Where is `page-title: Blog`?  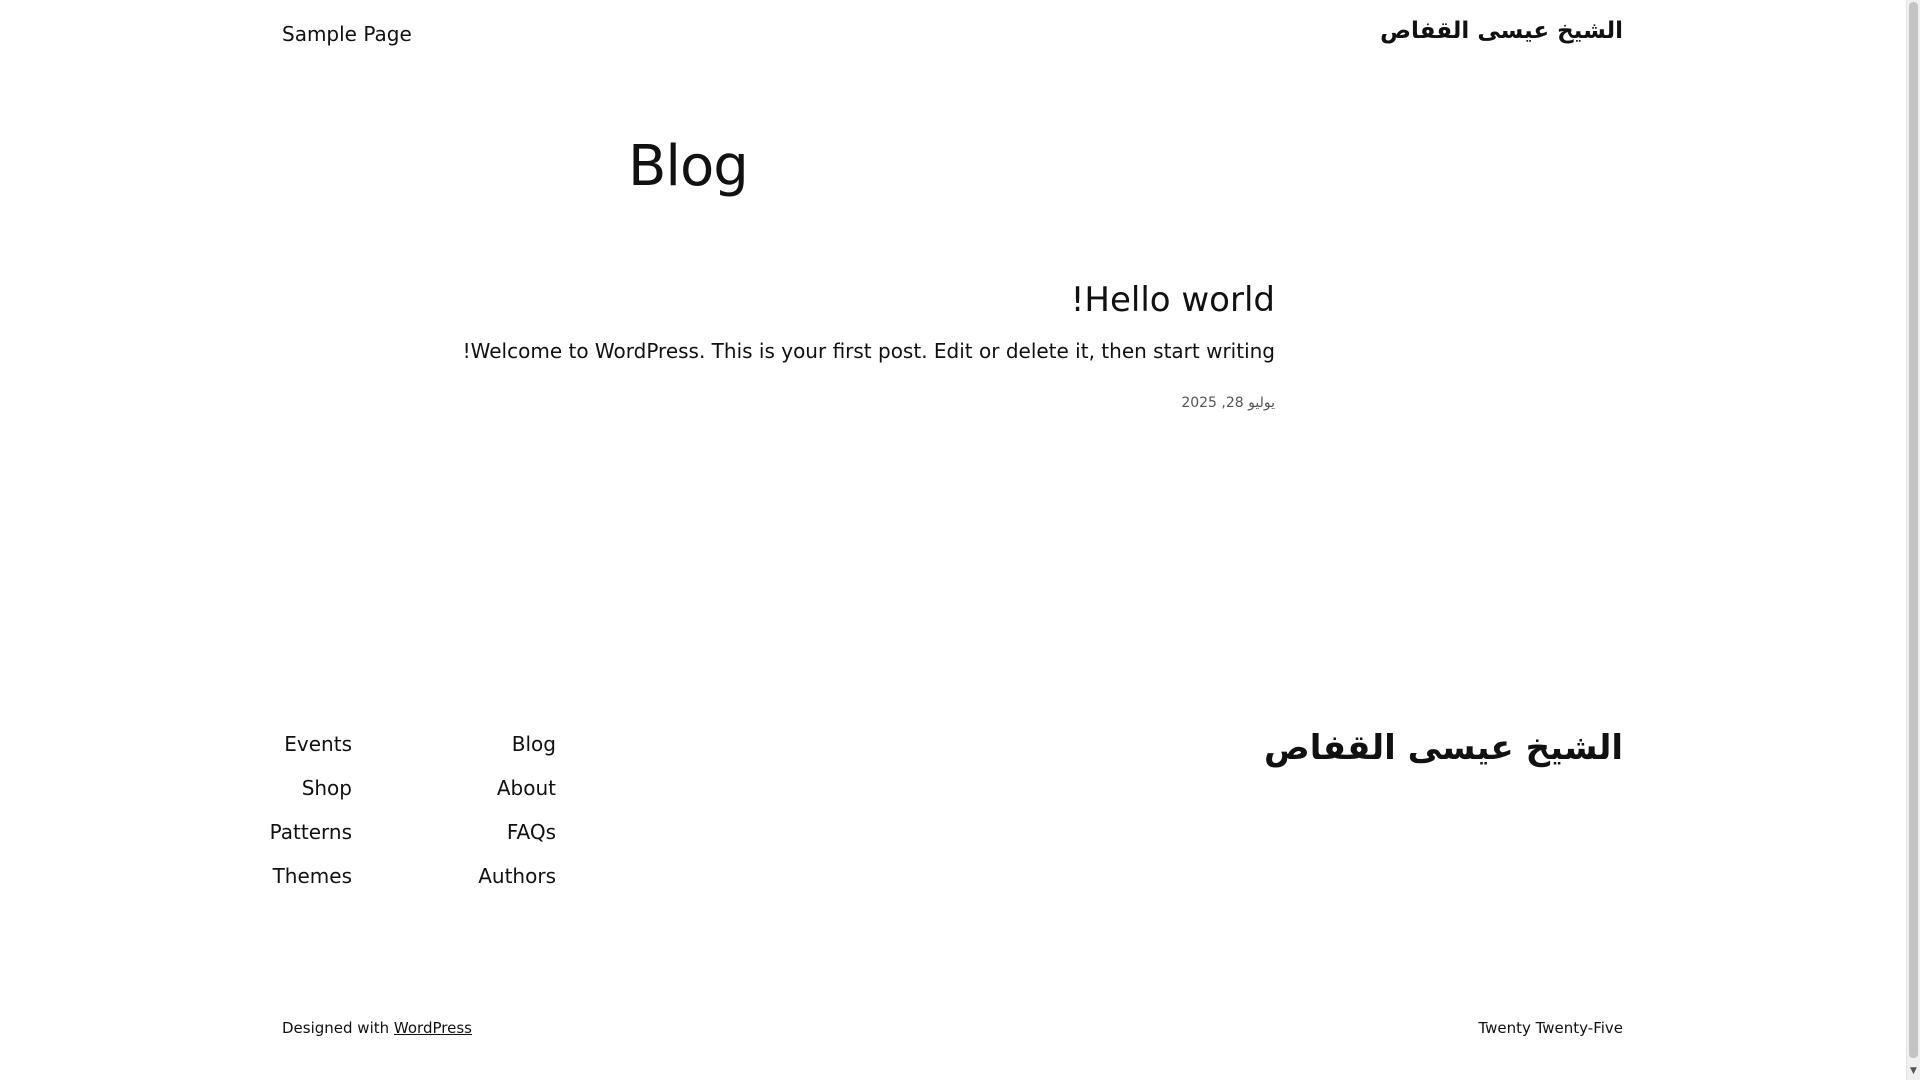 page-title: Blog is located at coordinates (688, 166).